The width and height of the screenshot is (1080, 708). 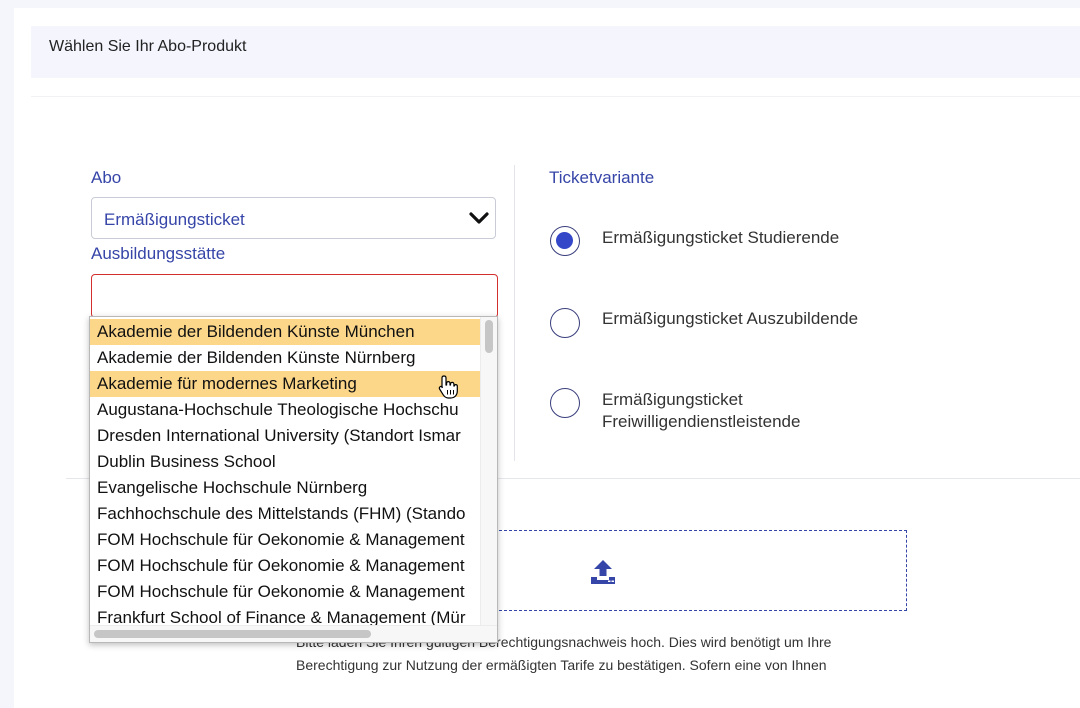 What do you see at coordinates (488, 472) in the screenshot?
I see `dropdown-vertical-scrollbar` at bounding box center [488, 472].